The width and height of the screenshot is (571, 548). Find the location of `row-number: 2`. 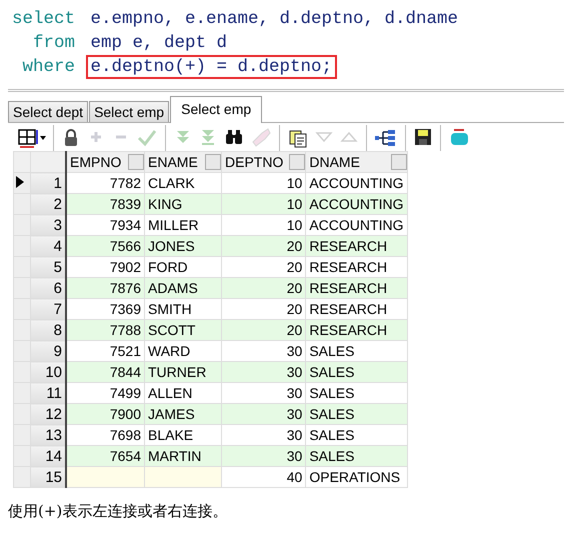

row-number: 2 is located at coordinates (48, 204).